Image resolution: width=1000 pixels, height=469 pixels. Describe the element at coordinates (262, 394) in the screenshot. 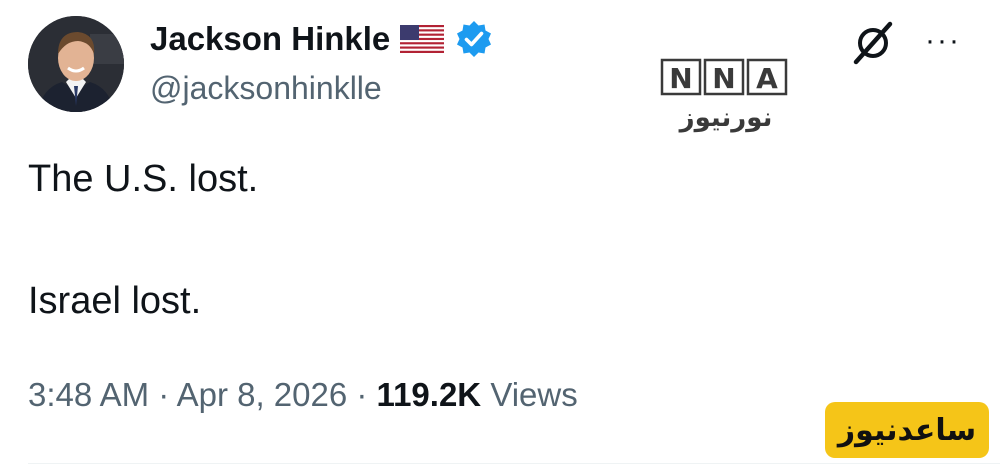

I see `tweet-date: Apr 8, 2026` at that location.